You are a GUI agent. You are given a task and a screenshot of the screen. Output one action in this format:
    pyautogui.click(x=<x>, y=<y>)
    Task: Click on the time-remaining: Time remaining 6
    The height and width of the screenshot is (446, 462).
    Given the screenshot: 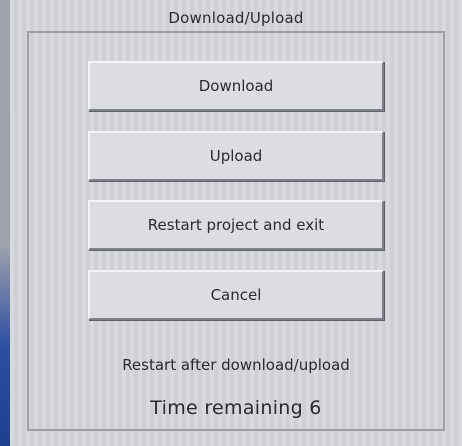 What is the action you would take?
    pyautogui.click(x=236, y=408)
    